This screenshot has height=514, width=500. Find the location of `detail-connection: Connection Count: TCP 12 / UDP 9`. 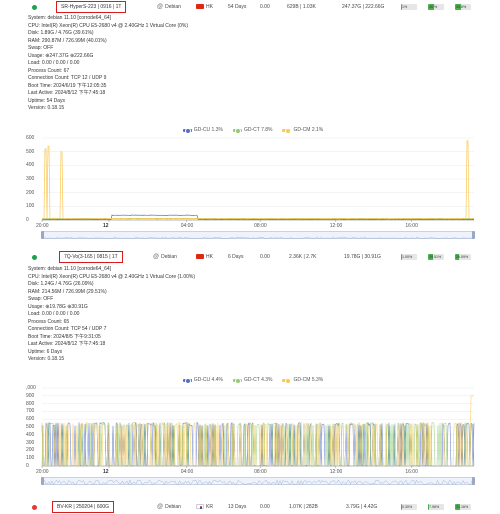

detail-connection: Connection Count: TCP 12 / UDP 9 is located at coordinates (67, 78).